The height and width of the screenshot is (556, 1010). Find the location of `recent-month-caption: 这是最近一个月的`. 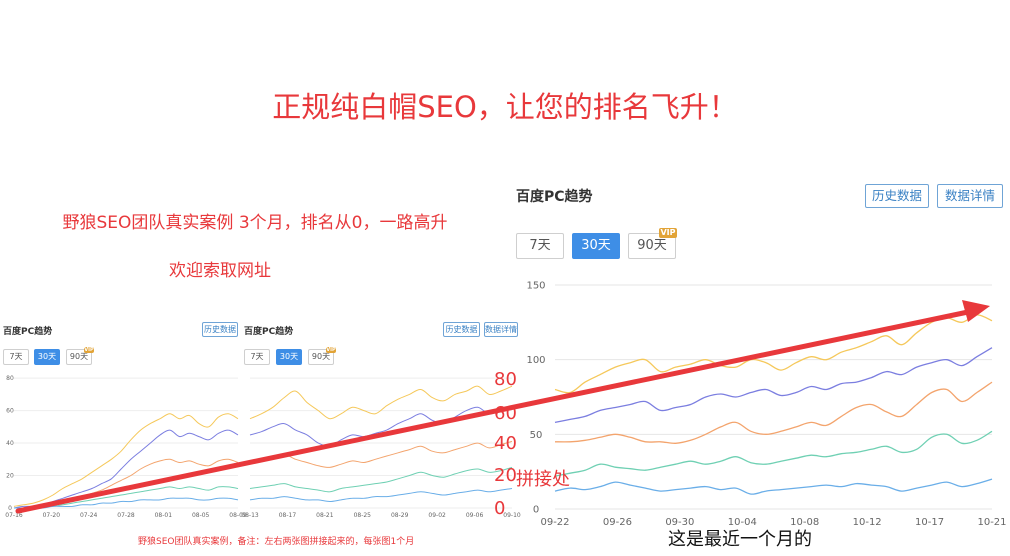

recent-month-caption: 这是最近一个月的 is located at coordinates (740, 539).